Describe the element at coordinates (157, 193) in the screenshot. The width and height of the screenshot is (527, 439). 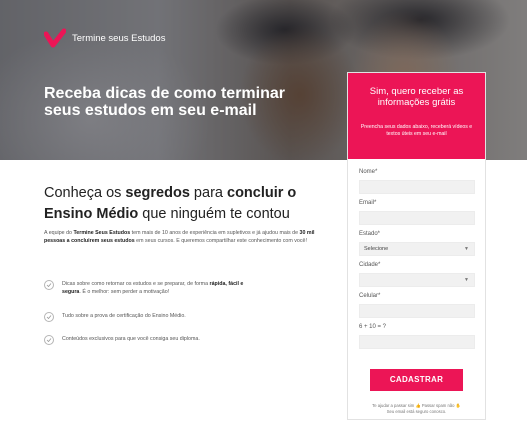
I see `heading-highlight: segredos` at that location.